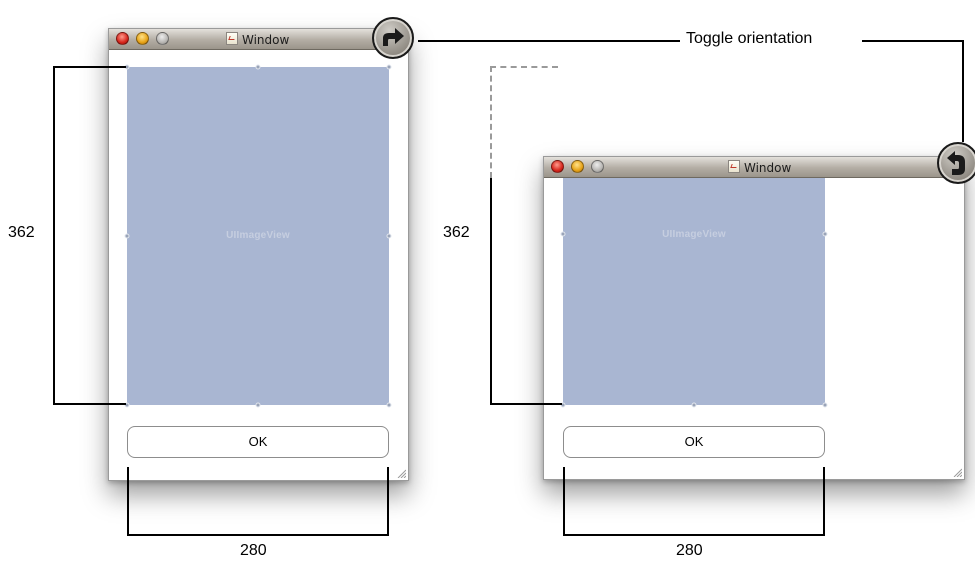  I want to click on callout-line-down, so click(963, 91).